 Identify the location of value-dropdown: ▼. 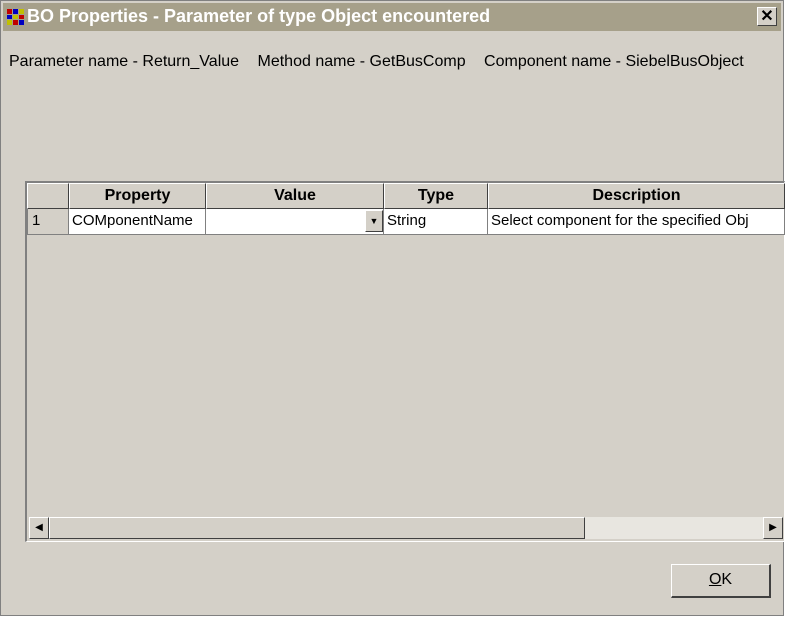
(295, 222).